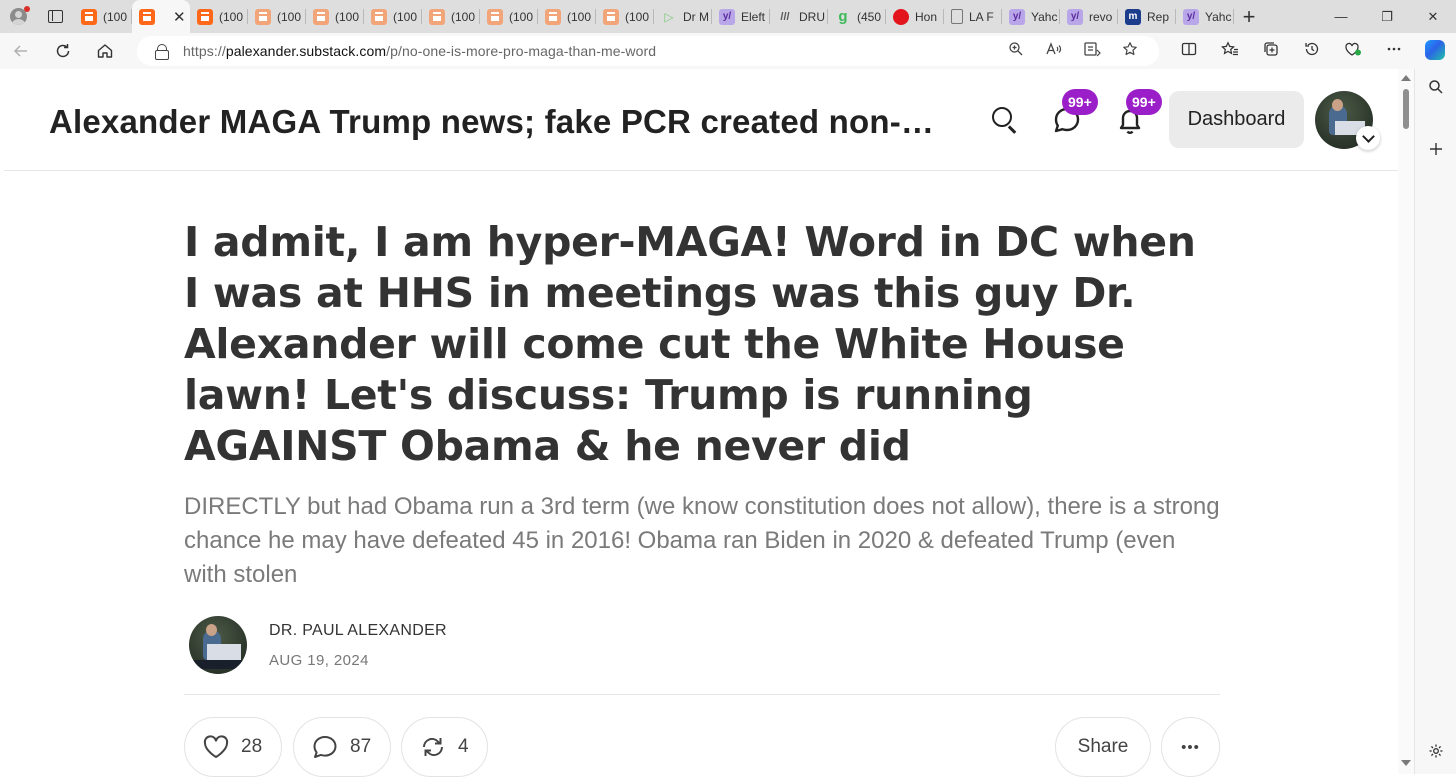 Image resolution: width=1456 pixels, height=777 pixels. I want to click on tab: m Rep, so click(1147, 16).